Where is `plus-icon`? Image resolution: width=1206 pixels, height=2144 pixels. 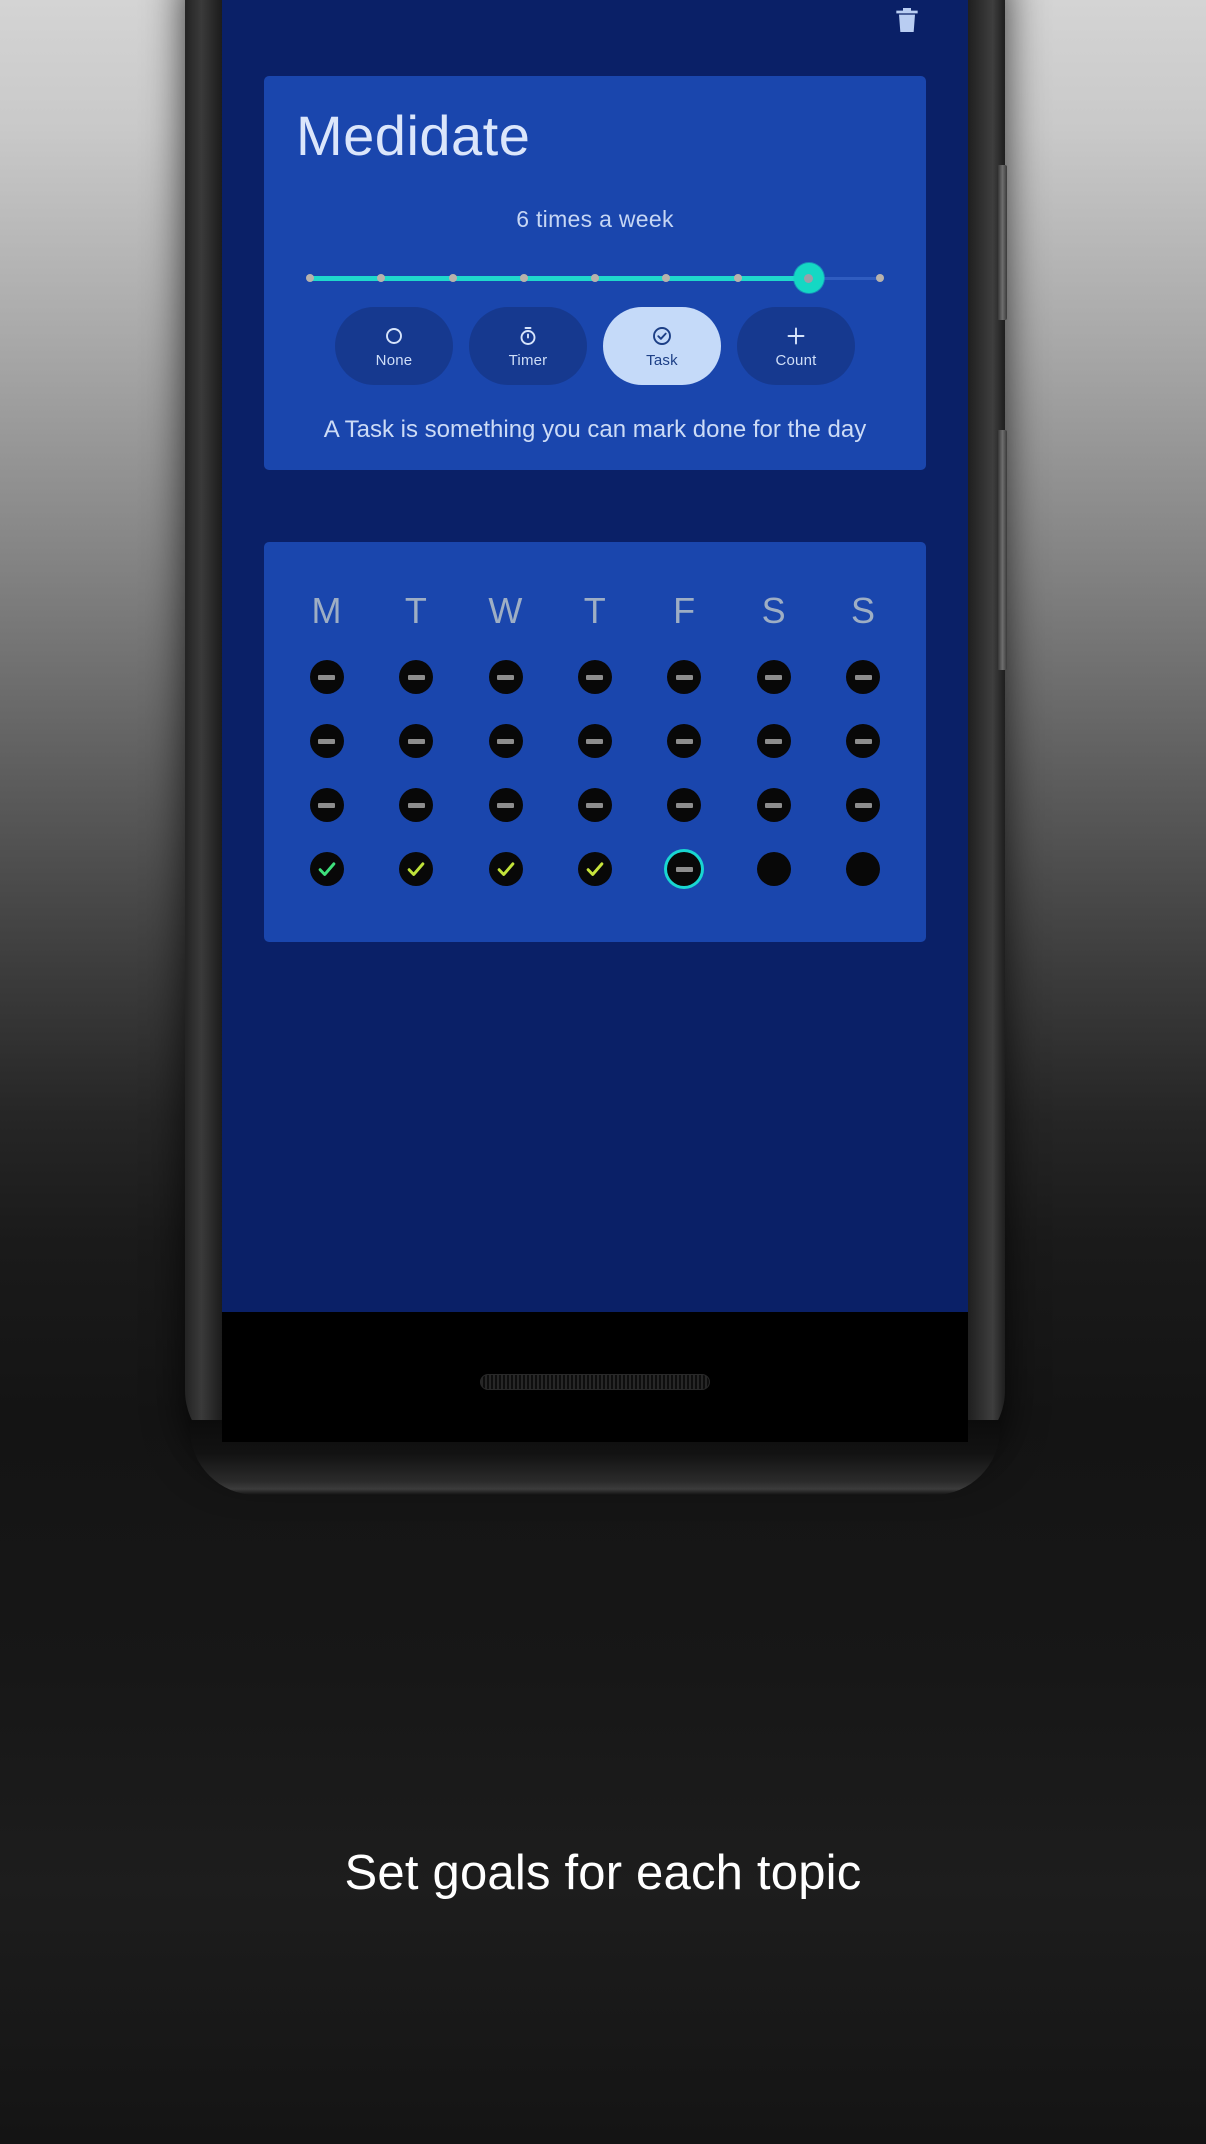 plus-icon is located at coordinates (796, 336).